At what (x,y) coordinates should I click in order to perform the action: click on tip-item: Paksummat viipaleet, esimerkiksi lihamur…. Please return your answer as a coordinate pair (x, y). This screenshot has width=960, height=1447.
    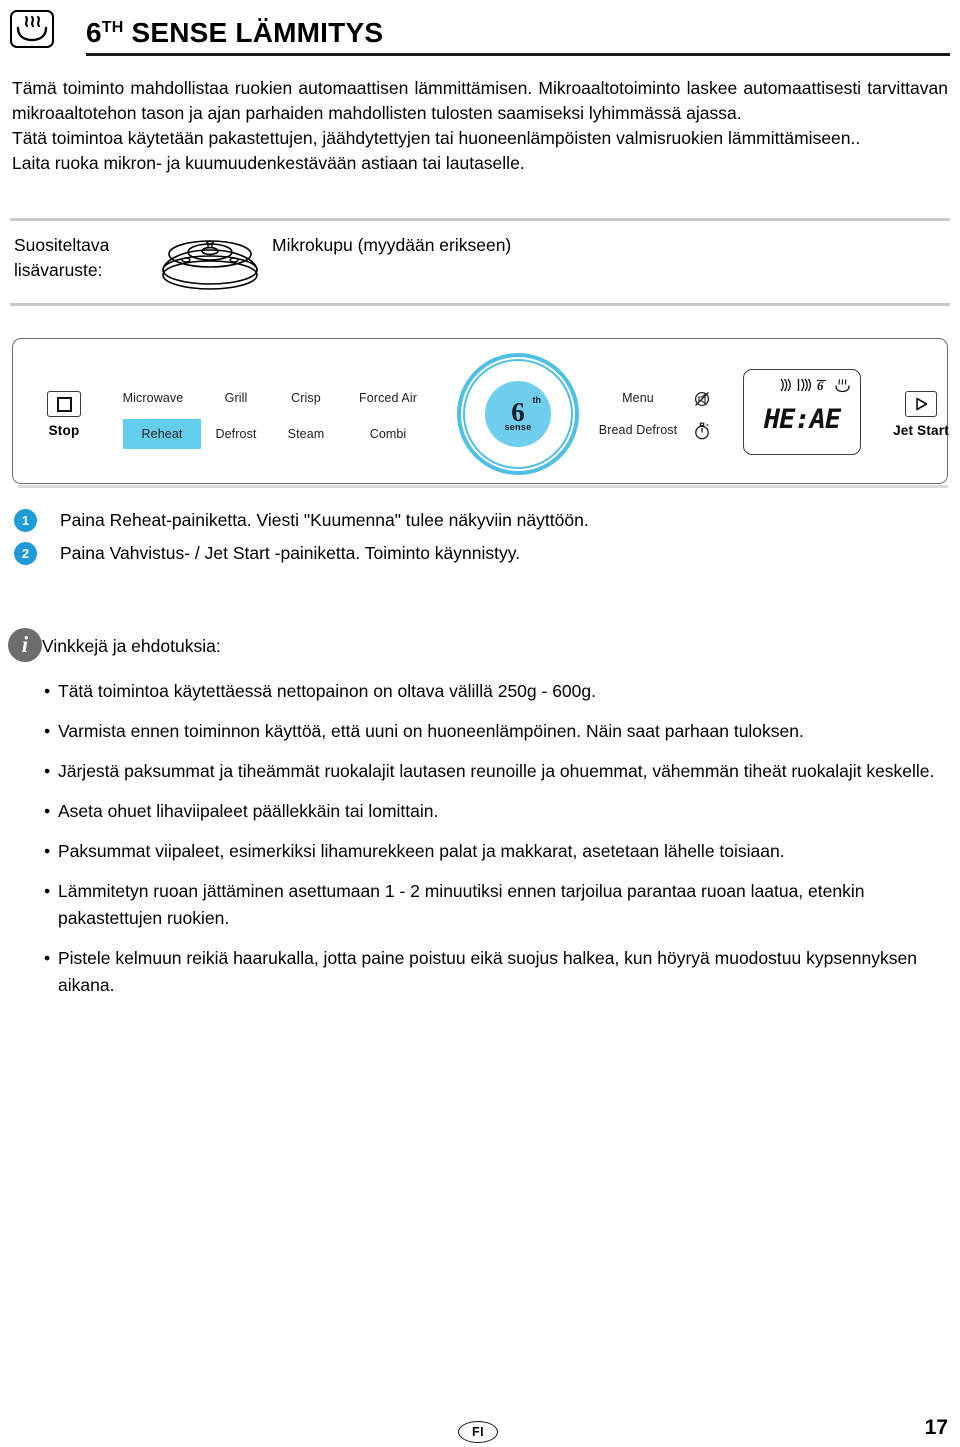
    Looking at the image, I should click on (497, 851).